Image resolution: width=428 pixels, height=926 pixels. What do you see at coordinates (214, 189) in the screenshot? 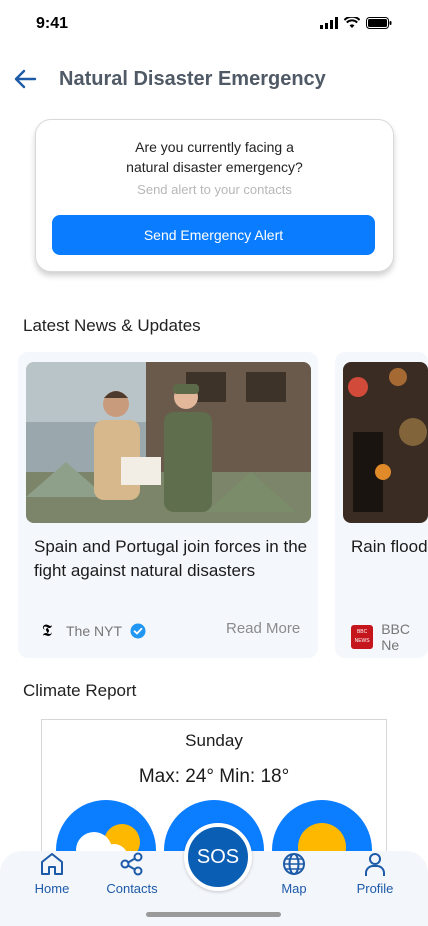
I see `alert-subtext: Send alert to your contacts` at bounding box center [214, 189].